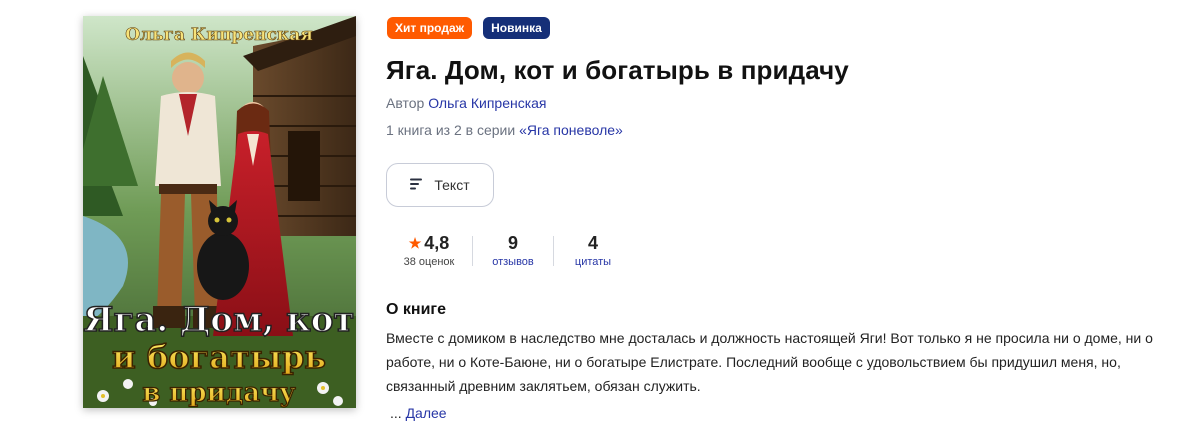  What do you see at coordinates (430, 28) in the screenshot?
I see `badge-bestseller: Хит продаж` at bounding box center [430, 28].